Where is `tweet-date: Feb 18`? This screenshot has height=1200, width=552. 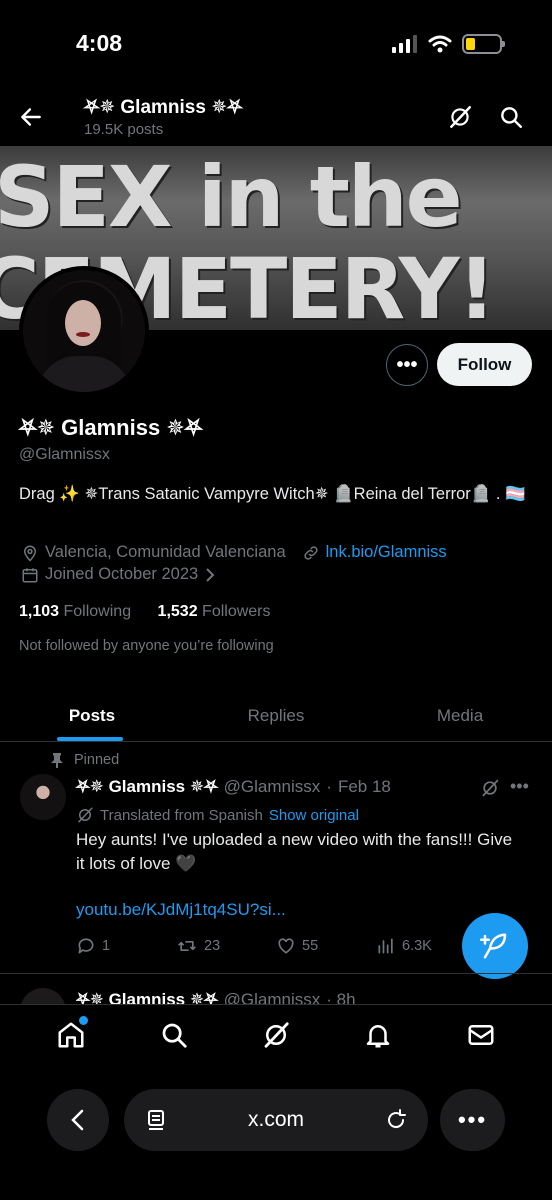
tweet-date: Feb 18 is located at coordinates (364, 787).